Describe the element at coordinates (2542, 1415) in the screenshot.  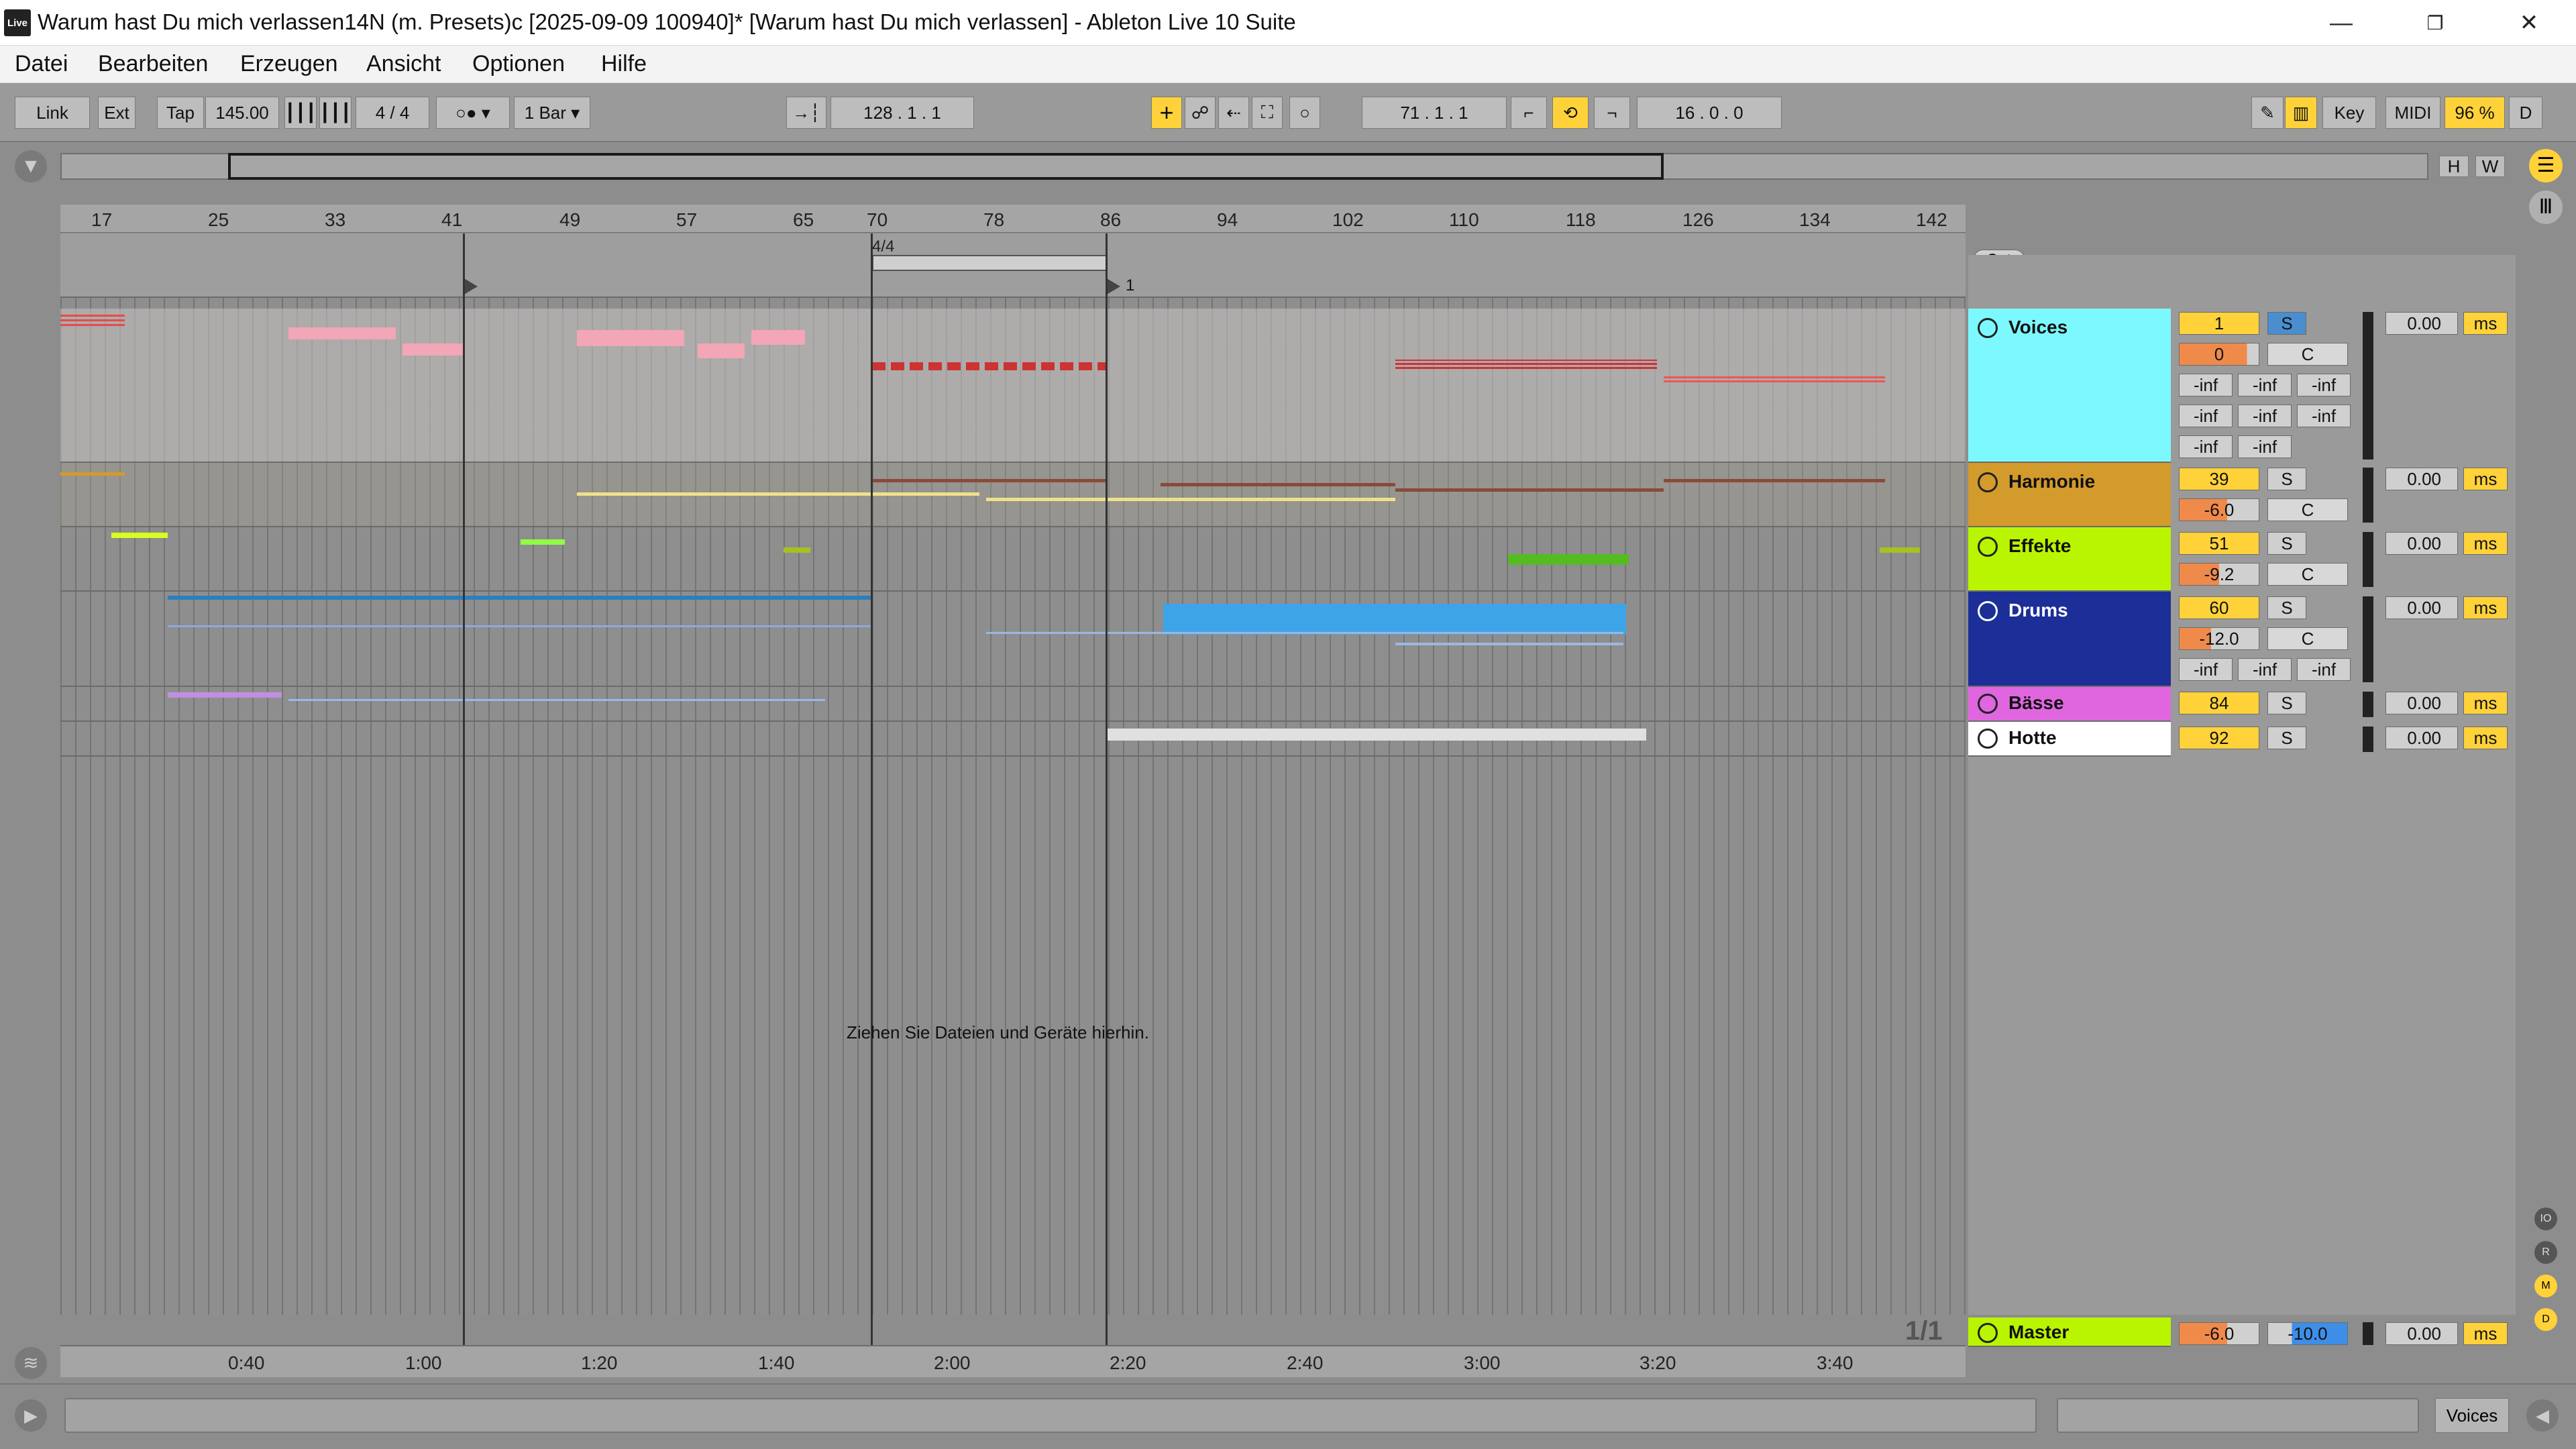
I see `detail-view-icon: ◀` at that location.